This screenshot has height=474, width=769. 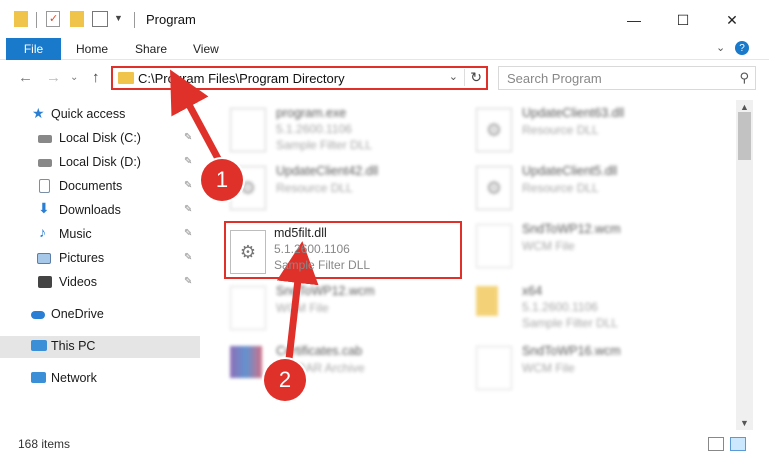 I want to click on step-badge-2: 2, so click(x=285, y=380).